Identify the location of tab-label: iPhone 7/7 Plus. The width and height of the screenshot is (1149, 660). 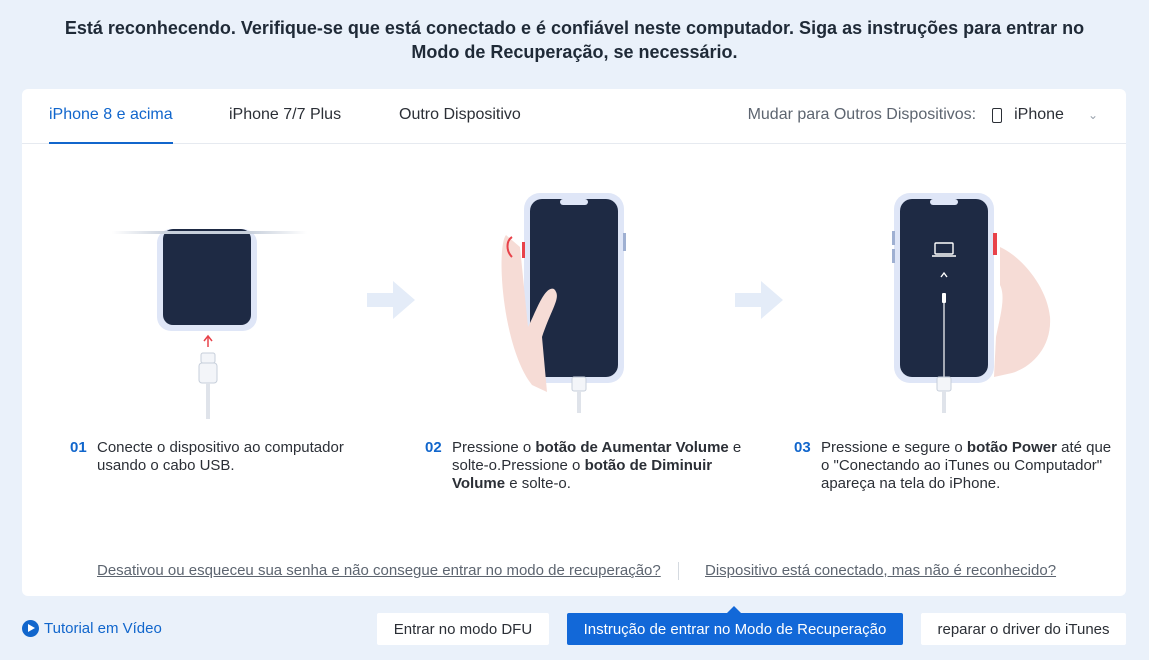
(285, 114).